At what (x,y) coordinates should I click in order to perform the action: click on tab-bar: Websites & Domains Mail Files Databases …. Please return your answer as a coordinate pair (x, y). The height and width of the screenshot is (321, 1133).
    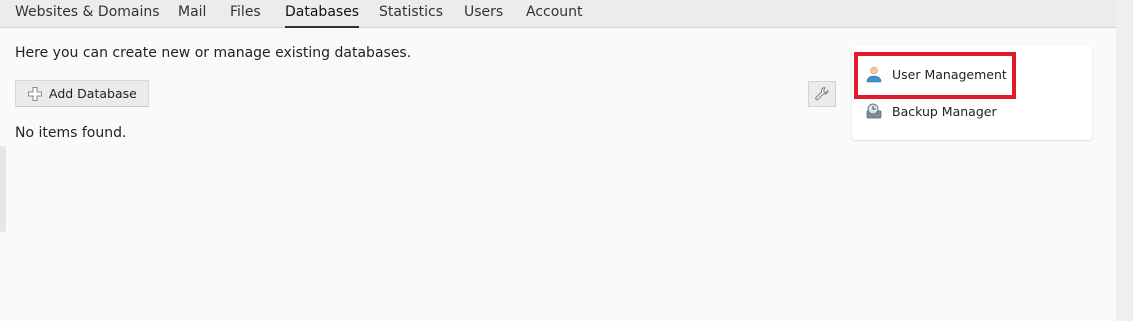
    Looking at the image, I should click on (558, 14).